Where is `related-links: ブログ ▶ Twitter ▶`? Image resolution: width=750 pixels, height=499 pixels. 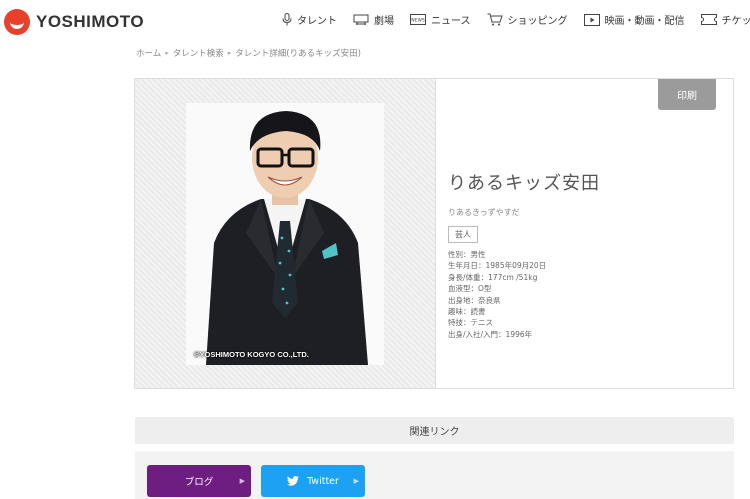 related-links: ブログ ▶ Twitter ▶ is located at coordinates (434, 475).